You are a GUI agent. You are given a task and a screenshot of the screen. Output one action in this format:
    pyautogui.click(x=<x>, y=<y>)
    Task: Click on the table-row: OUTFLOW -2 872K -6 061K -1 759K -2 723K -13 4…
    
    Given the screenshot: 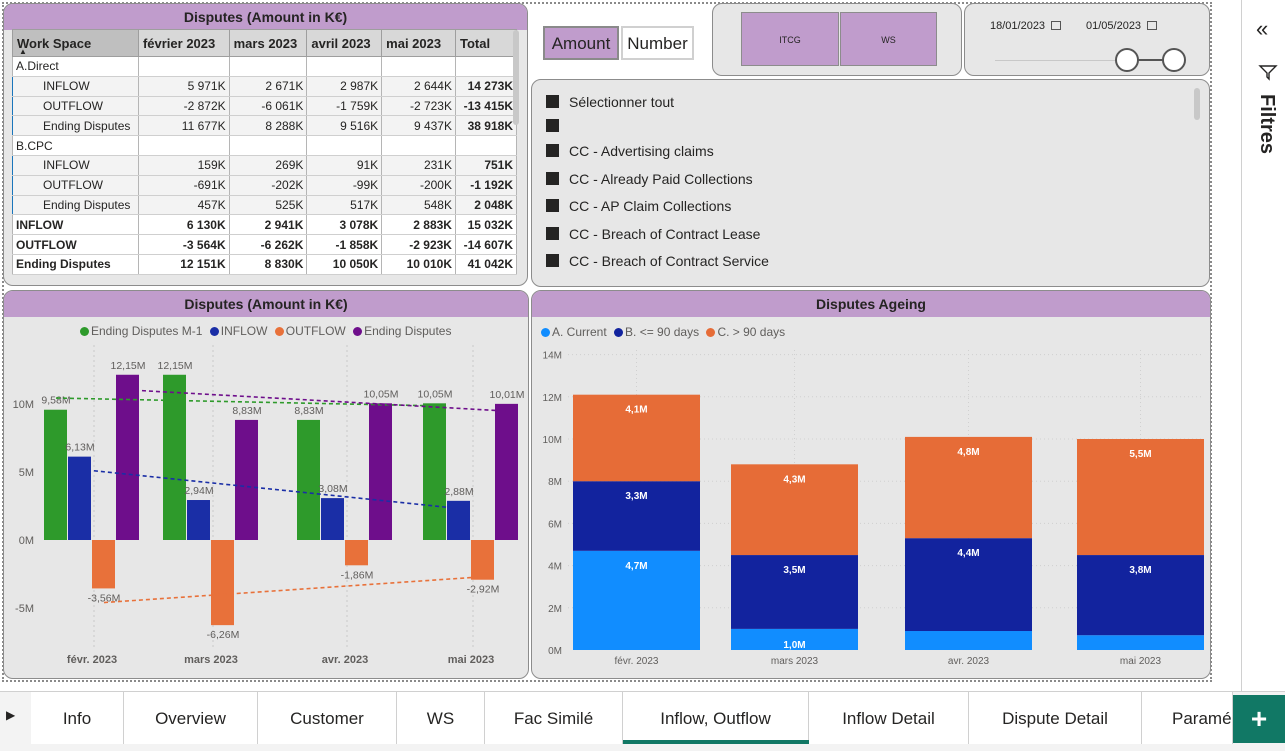 What is the action you would take?
    pyautogui.click(x=265, y=106)
    